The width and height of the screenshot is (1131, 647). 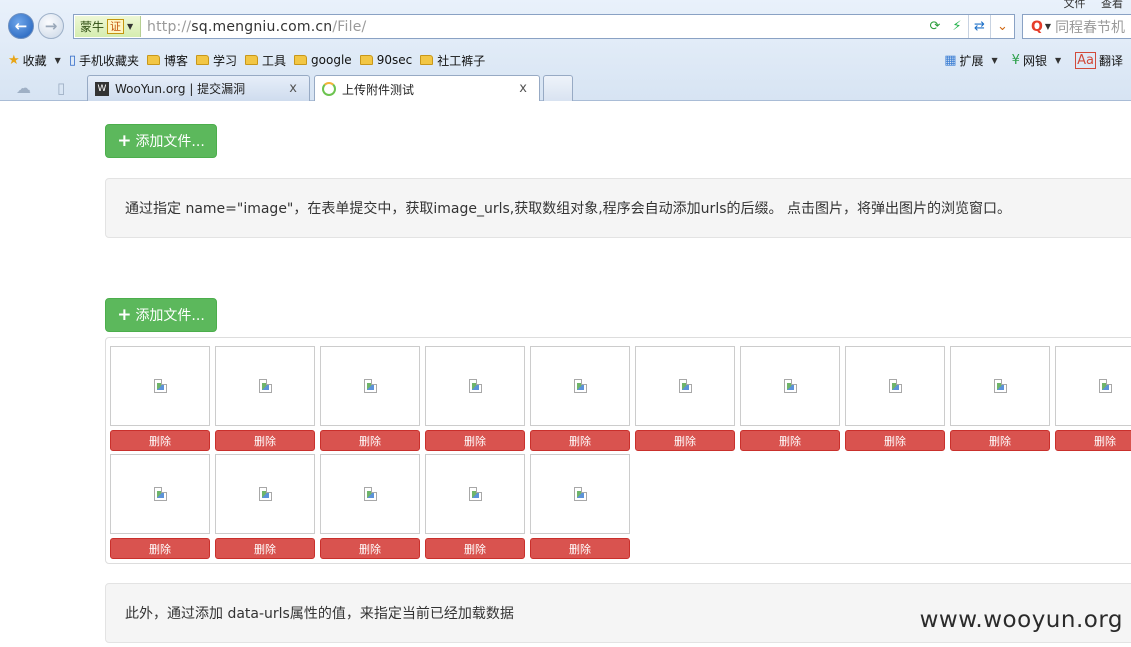 I want to click on favorite-label: 手机收藏夹, so click(x=108, y=60).